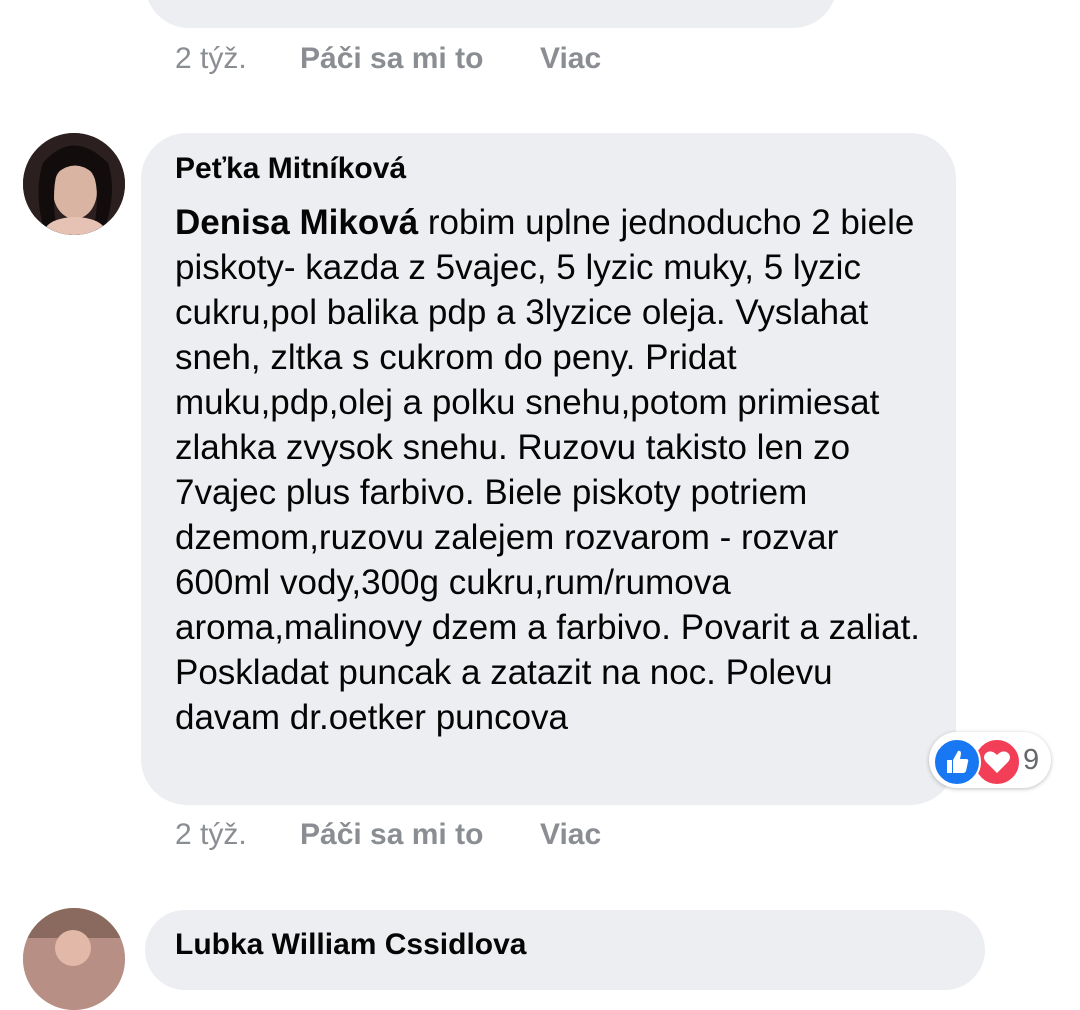 The height and width of the screenshot is (1010, 1080). Describe the element at coordinates (1031, 760) in the screenshot. I see `reaction-count: 9` at that location.